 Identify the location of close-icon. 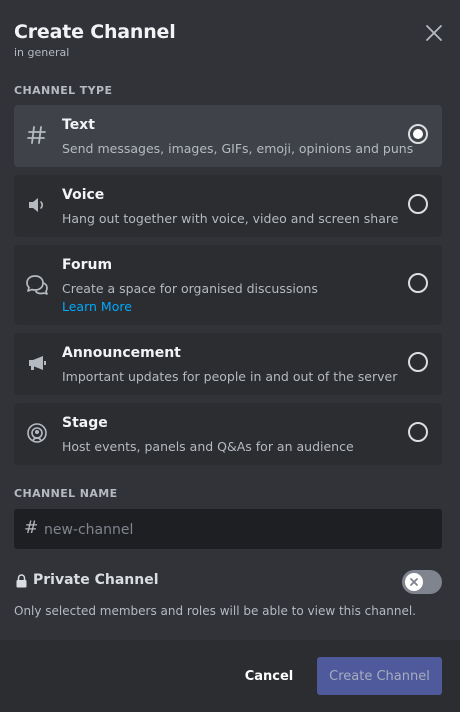
(434, 33).